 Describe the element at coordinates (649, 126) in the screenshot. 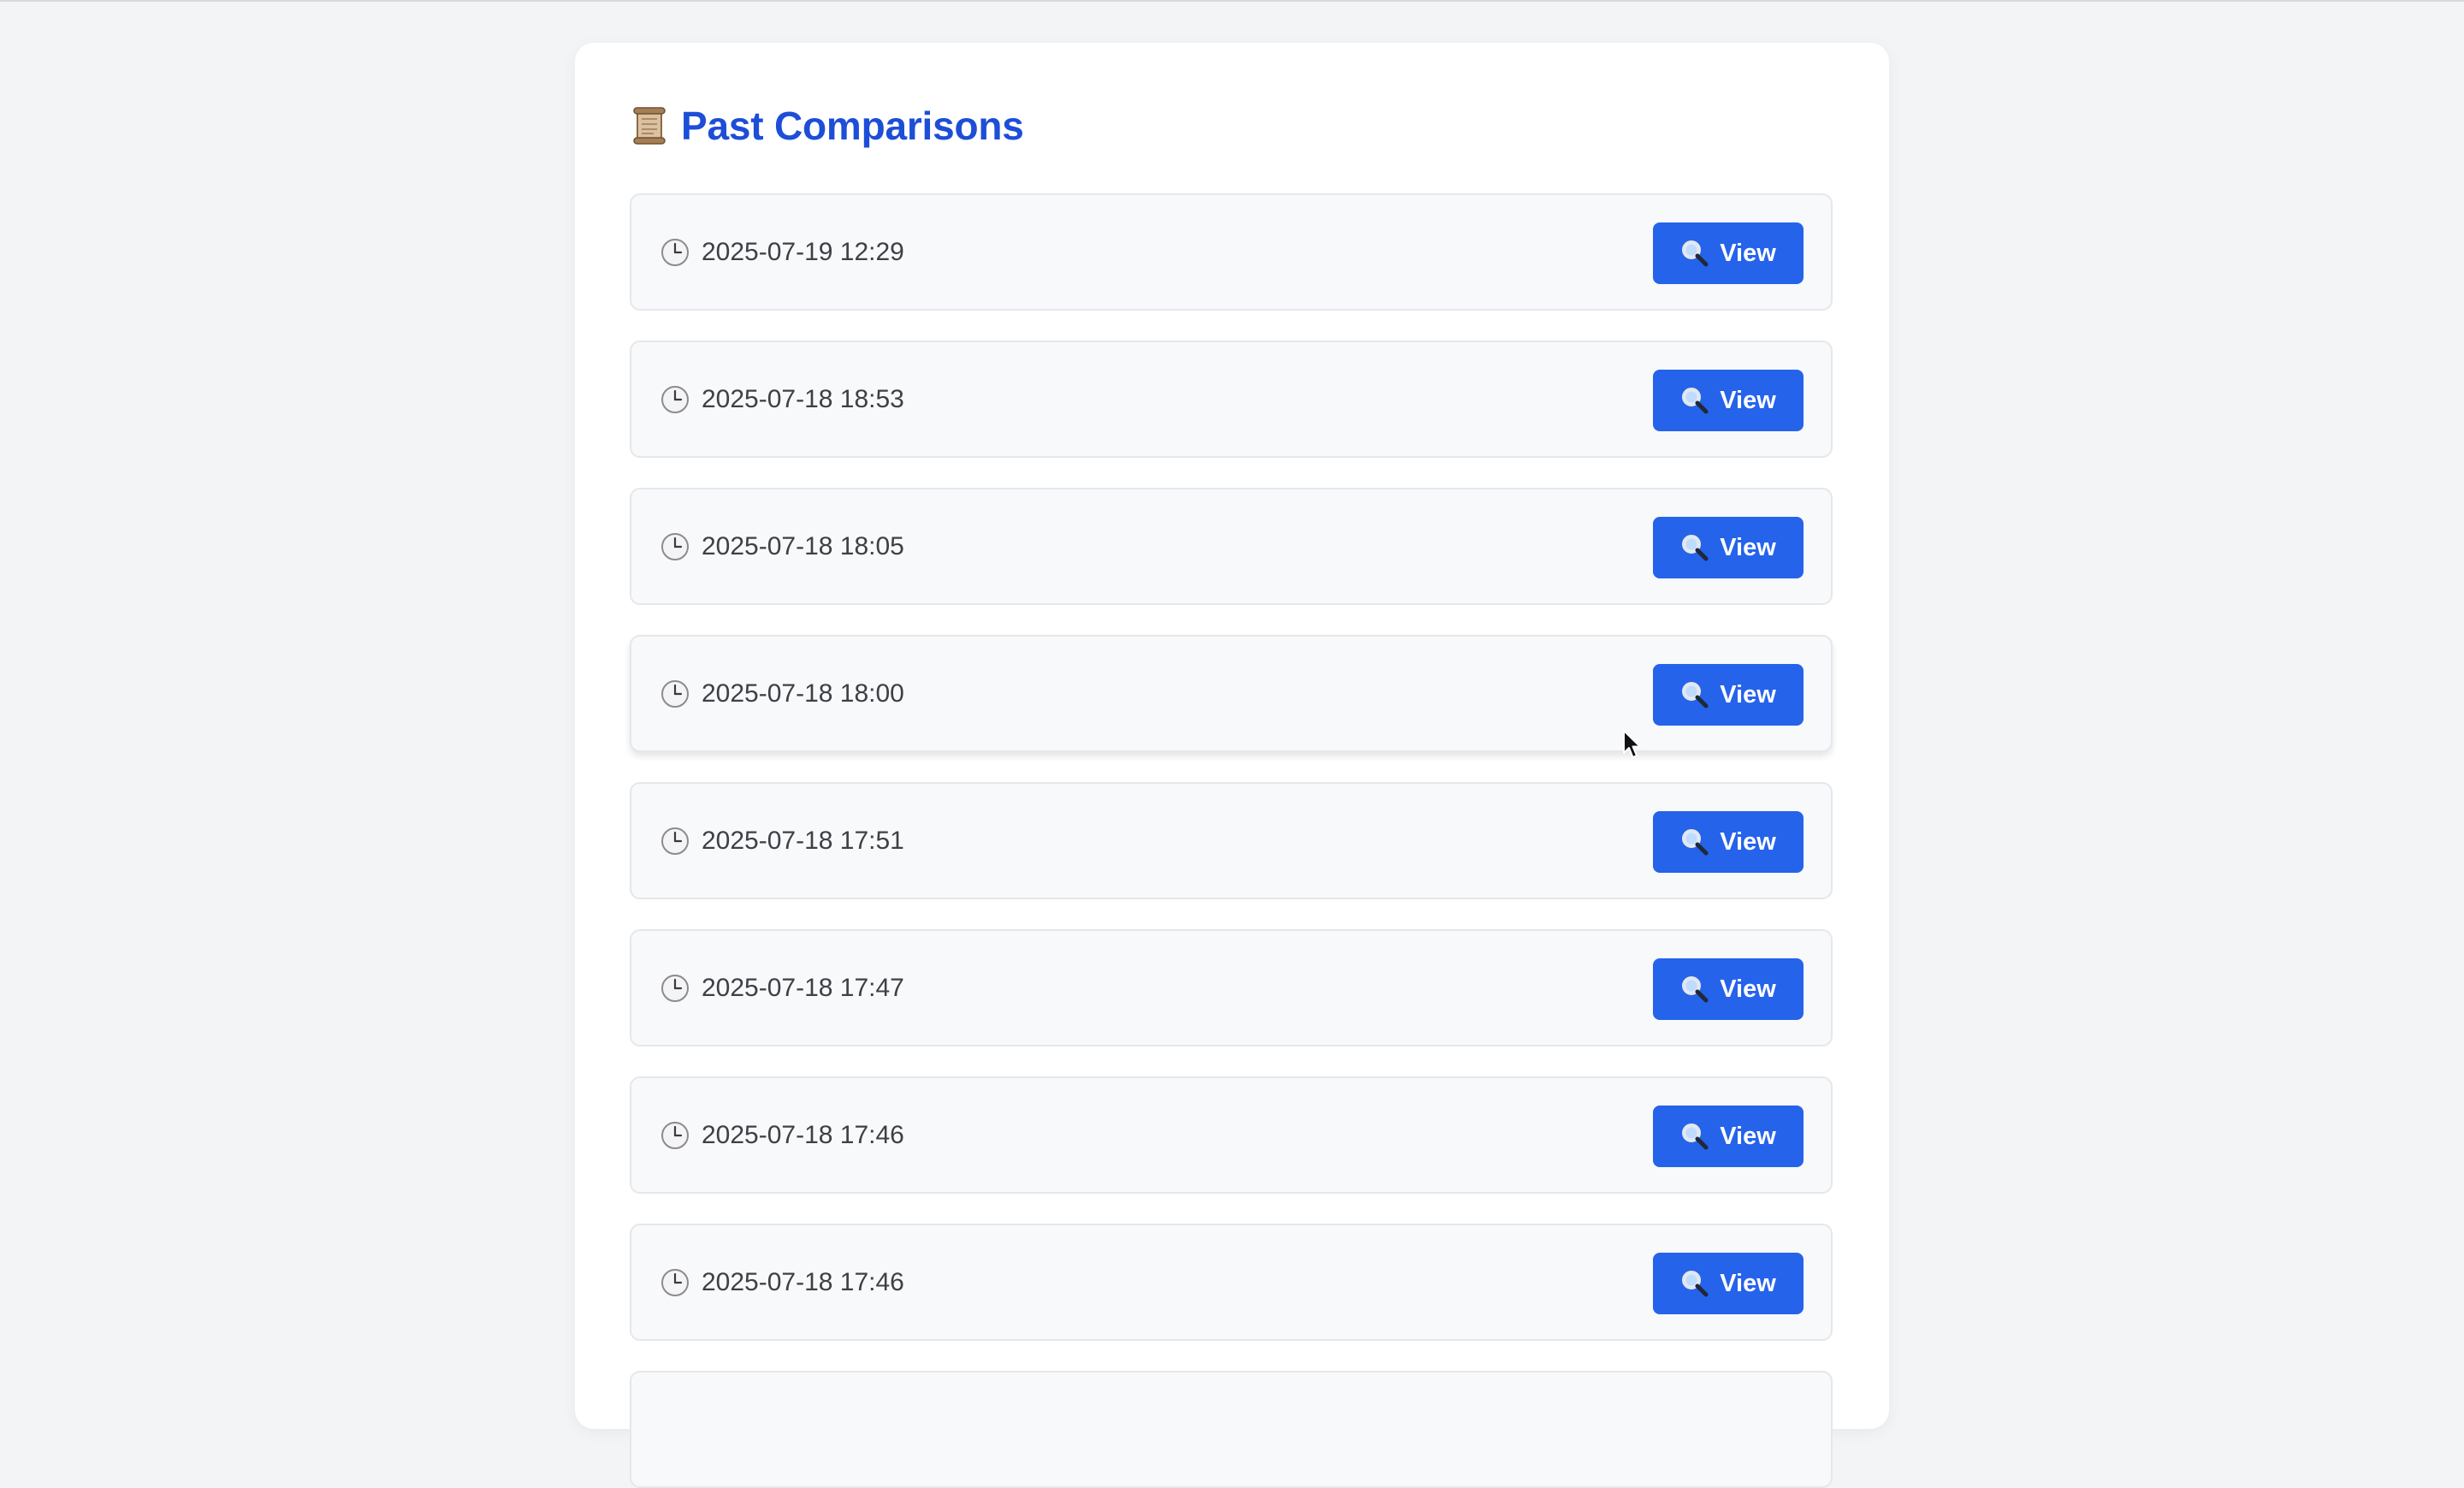

I see `scroll-icon` at that location.